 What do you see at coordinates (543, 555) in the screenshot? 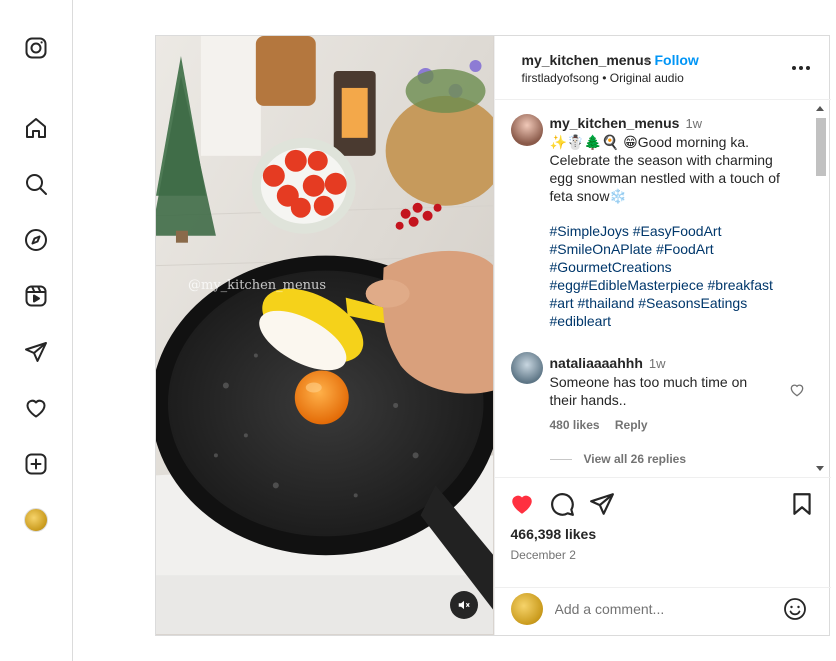
I see `post-date: December 2` at bounding box center [543, 555].